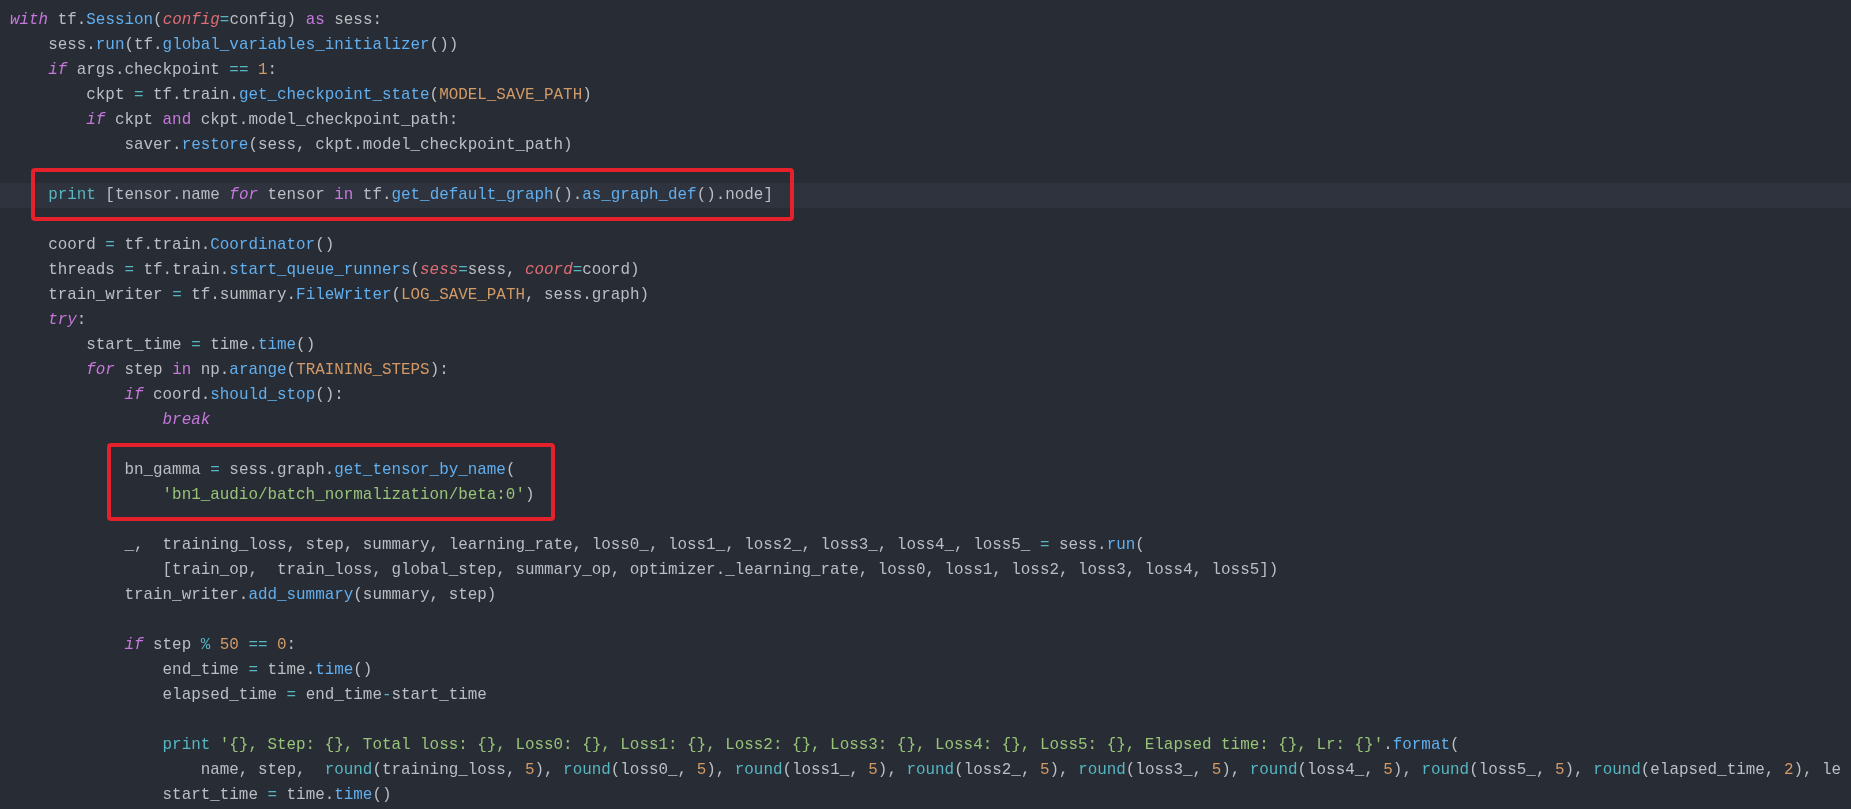 Image resolution: width=1851 pixels, height=809 pixels. What do you see at coordinates (320, 470) in the screenshot?
I see `code-line: bn_gamma = sess.graph.get_tensor_by_name(` at bounding box center [320, 470].